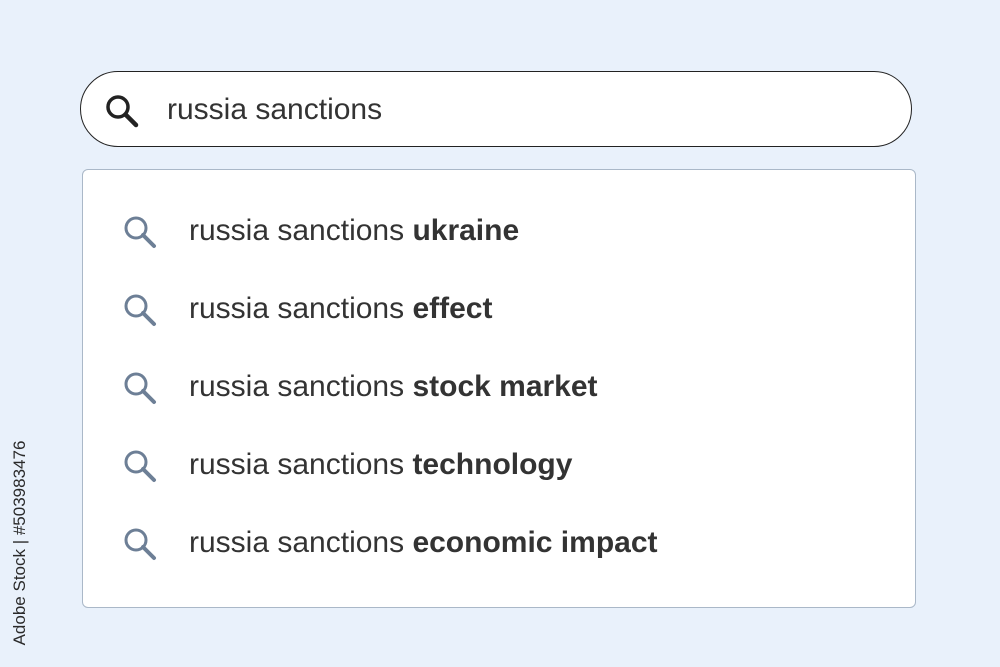  I want to click on suggestion-completion: technology, so click(492, 464).